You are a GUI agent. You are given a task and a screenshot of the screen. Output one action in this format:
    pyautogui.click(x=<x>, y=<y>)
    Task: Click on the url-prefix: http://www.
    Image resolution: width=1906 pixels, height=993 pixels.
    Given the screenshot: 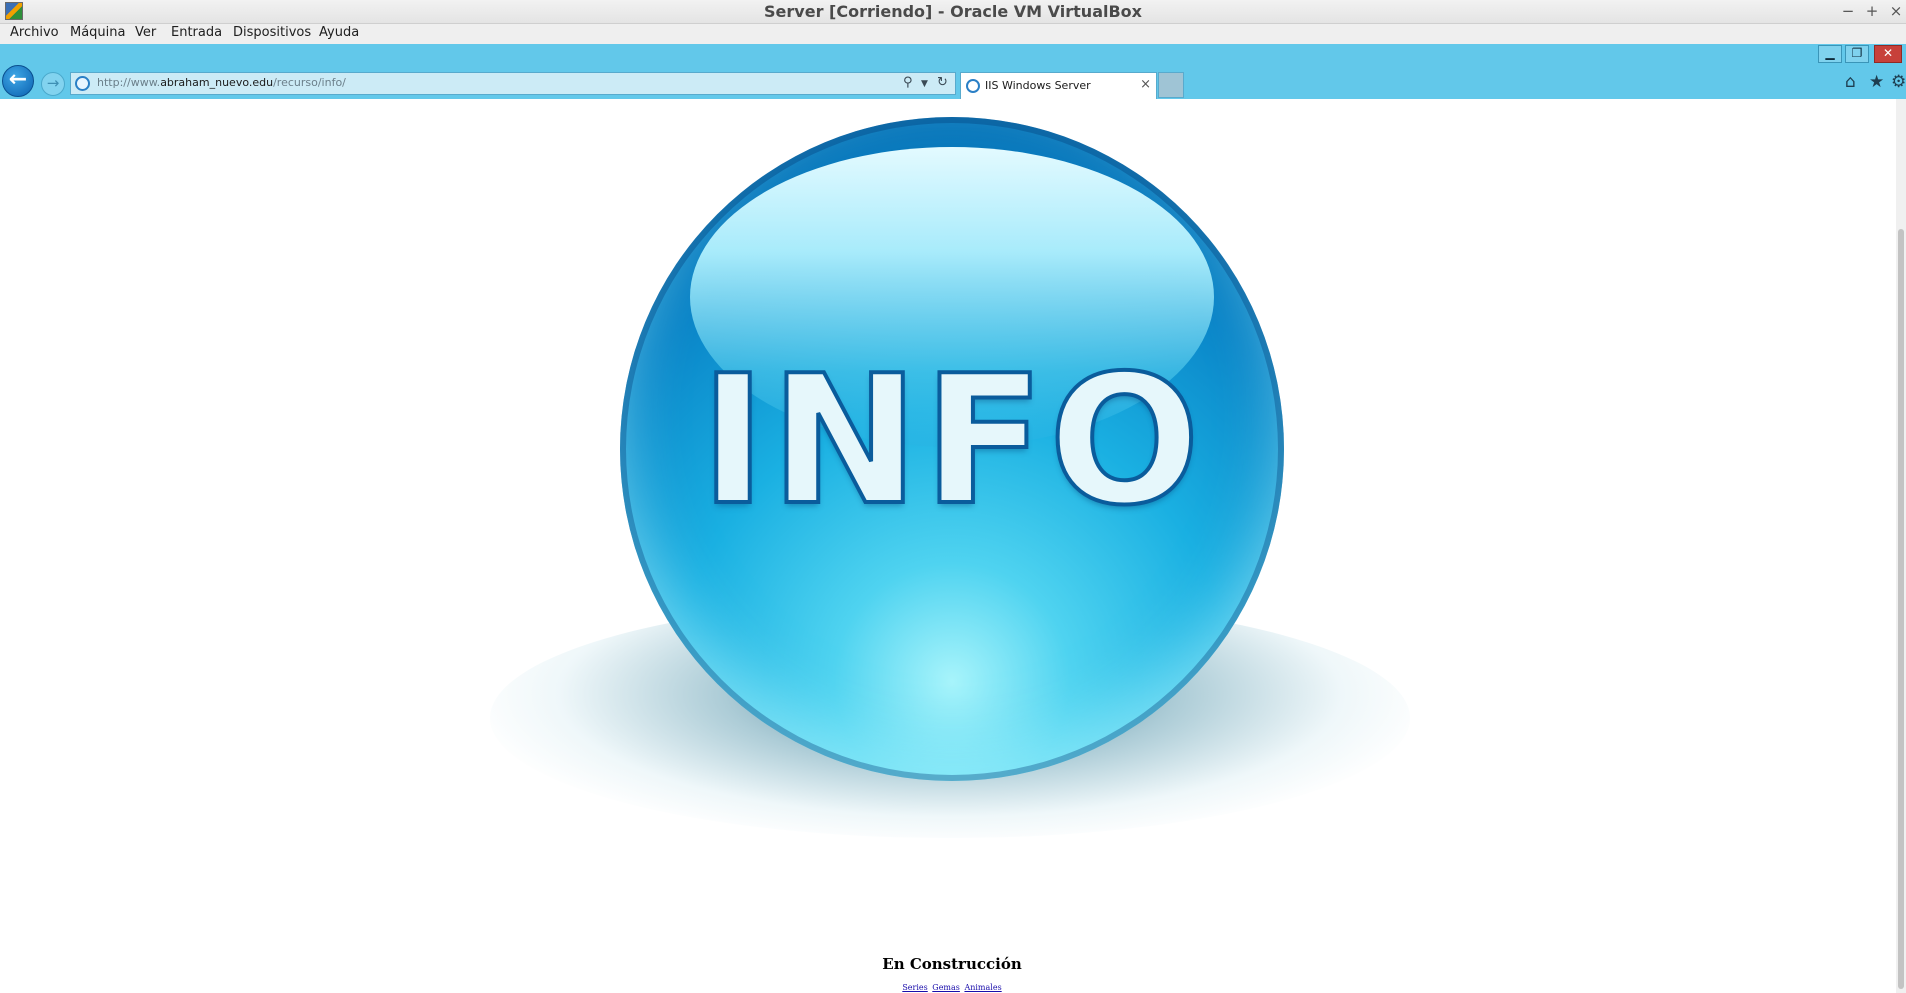 What is the action you would take?
    pyautogui.click(x=129, y=82)
    